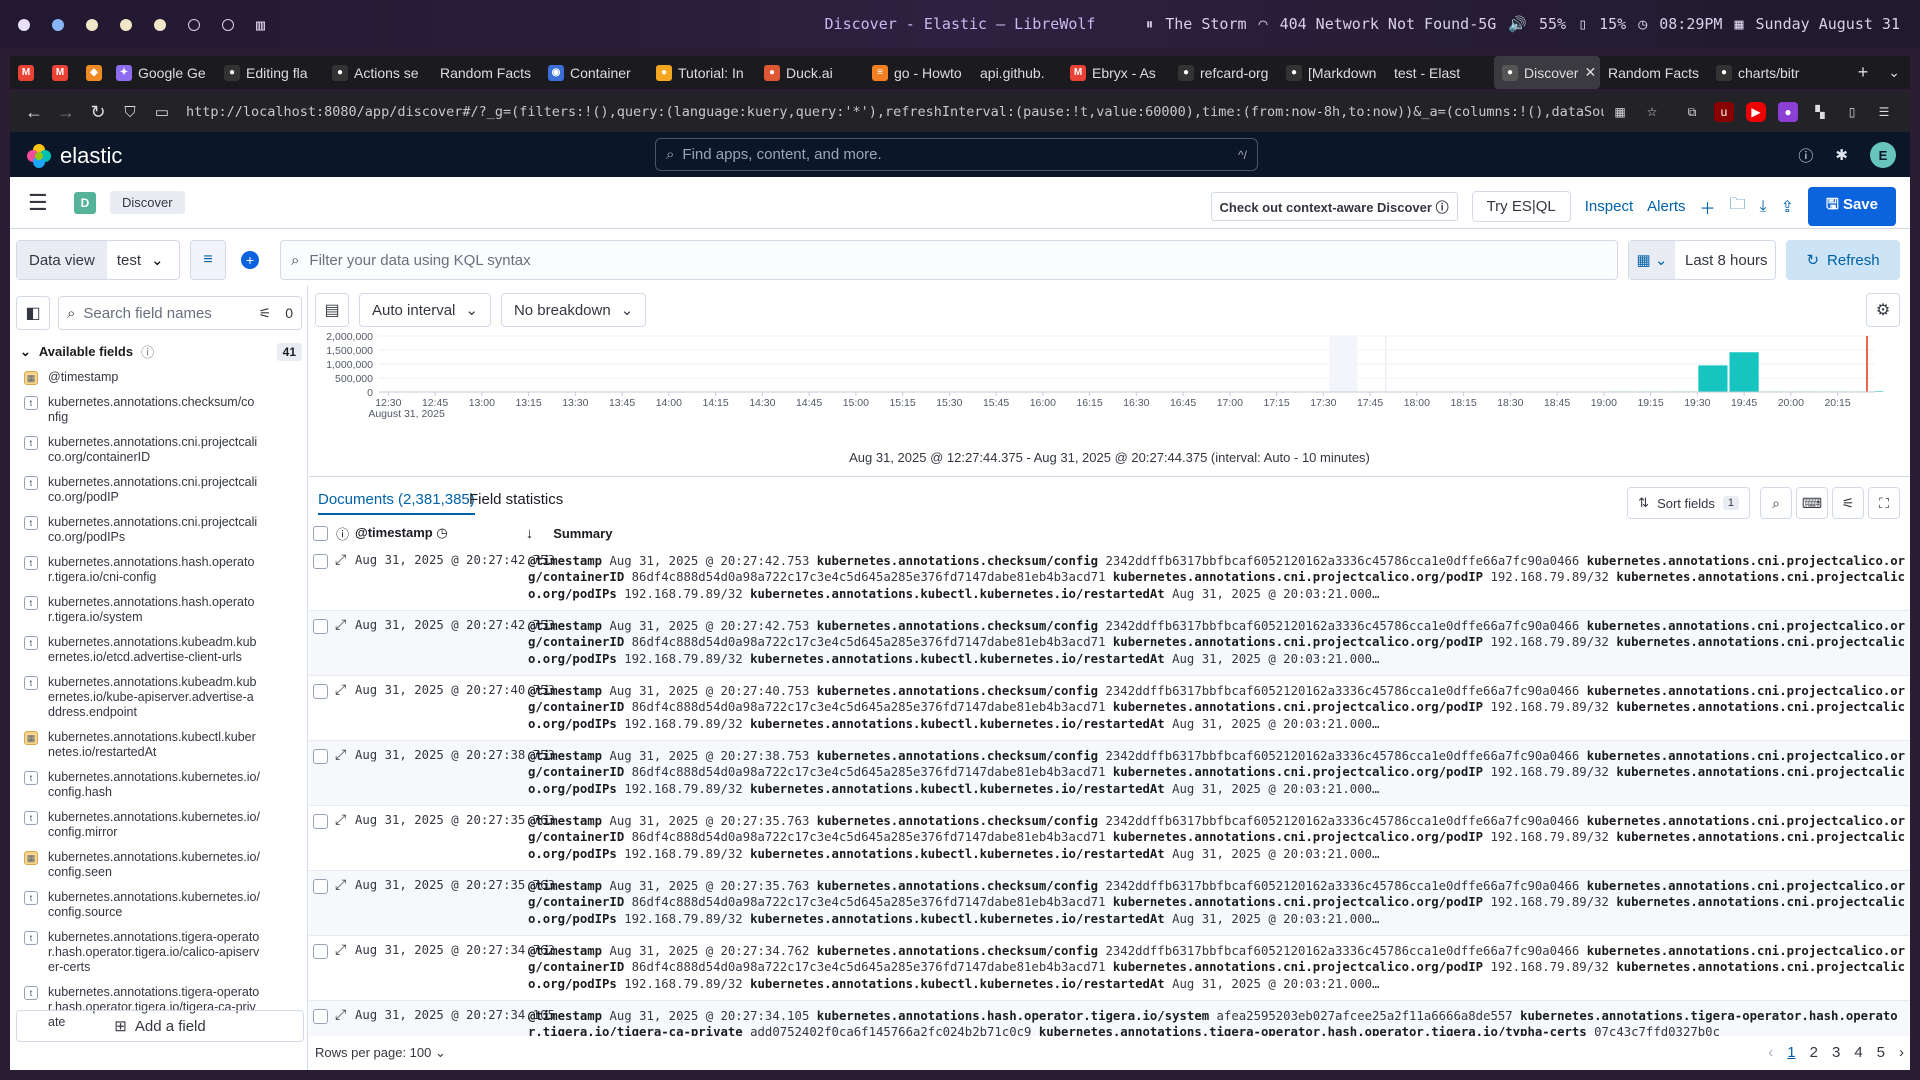 The height and width of the screenshot is (1080, 1920). What do you see at coordinates (1692, 112) in the screenshot?
I see `extensions-icon: ⧉` at bounding box center [1692, 112].